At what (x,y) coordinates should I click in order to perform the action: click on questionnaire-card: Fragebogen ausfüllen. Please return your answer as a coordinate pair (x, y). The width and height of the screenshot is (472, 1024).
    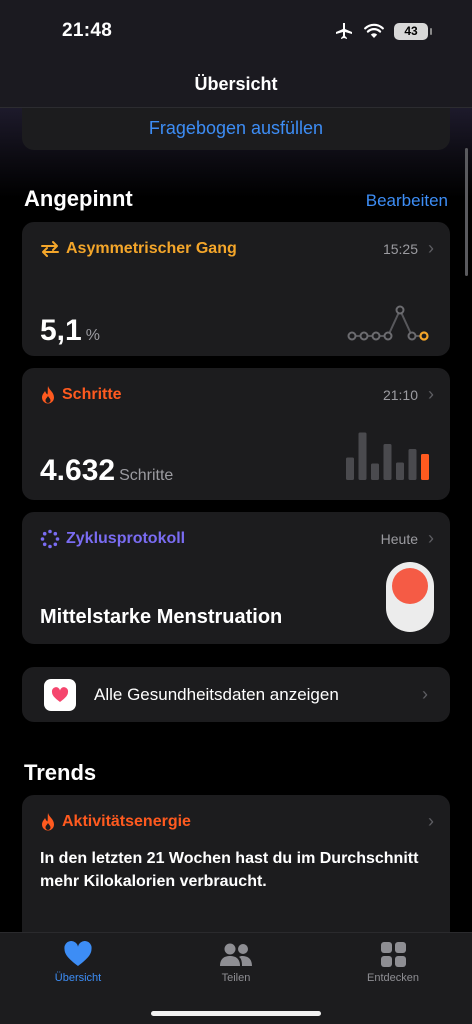
    Looking at the image, I should click on (236, 128).